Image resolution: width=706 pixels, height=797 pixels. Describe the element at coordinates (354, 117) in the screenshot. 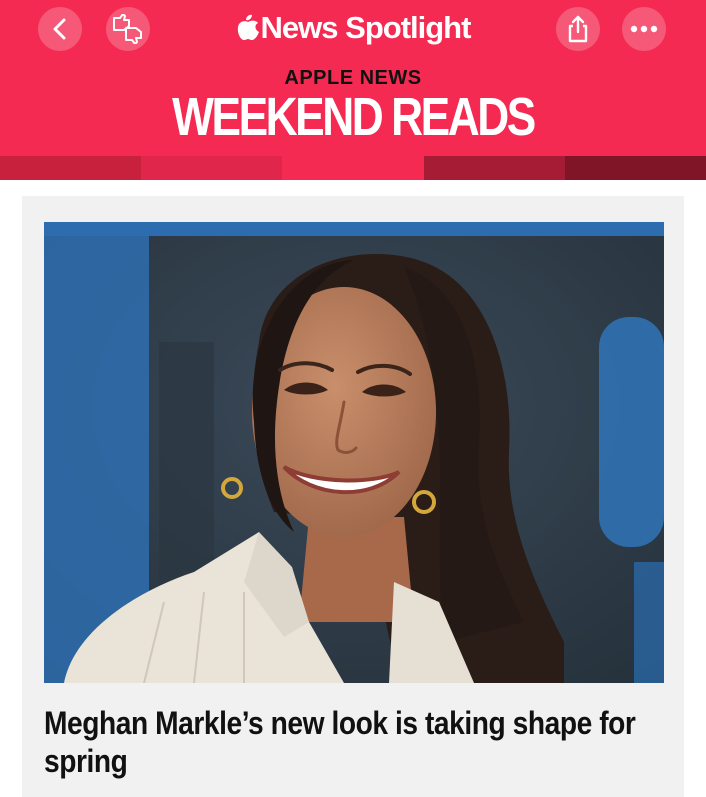

I see `banner-title: WEEKEND READS` at that location.